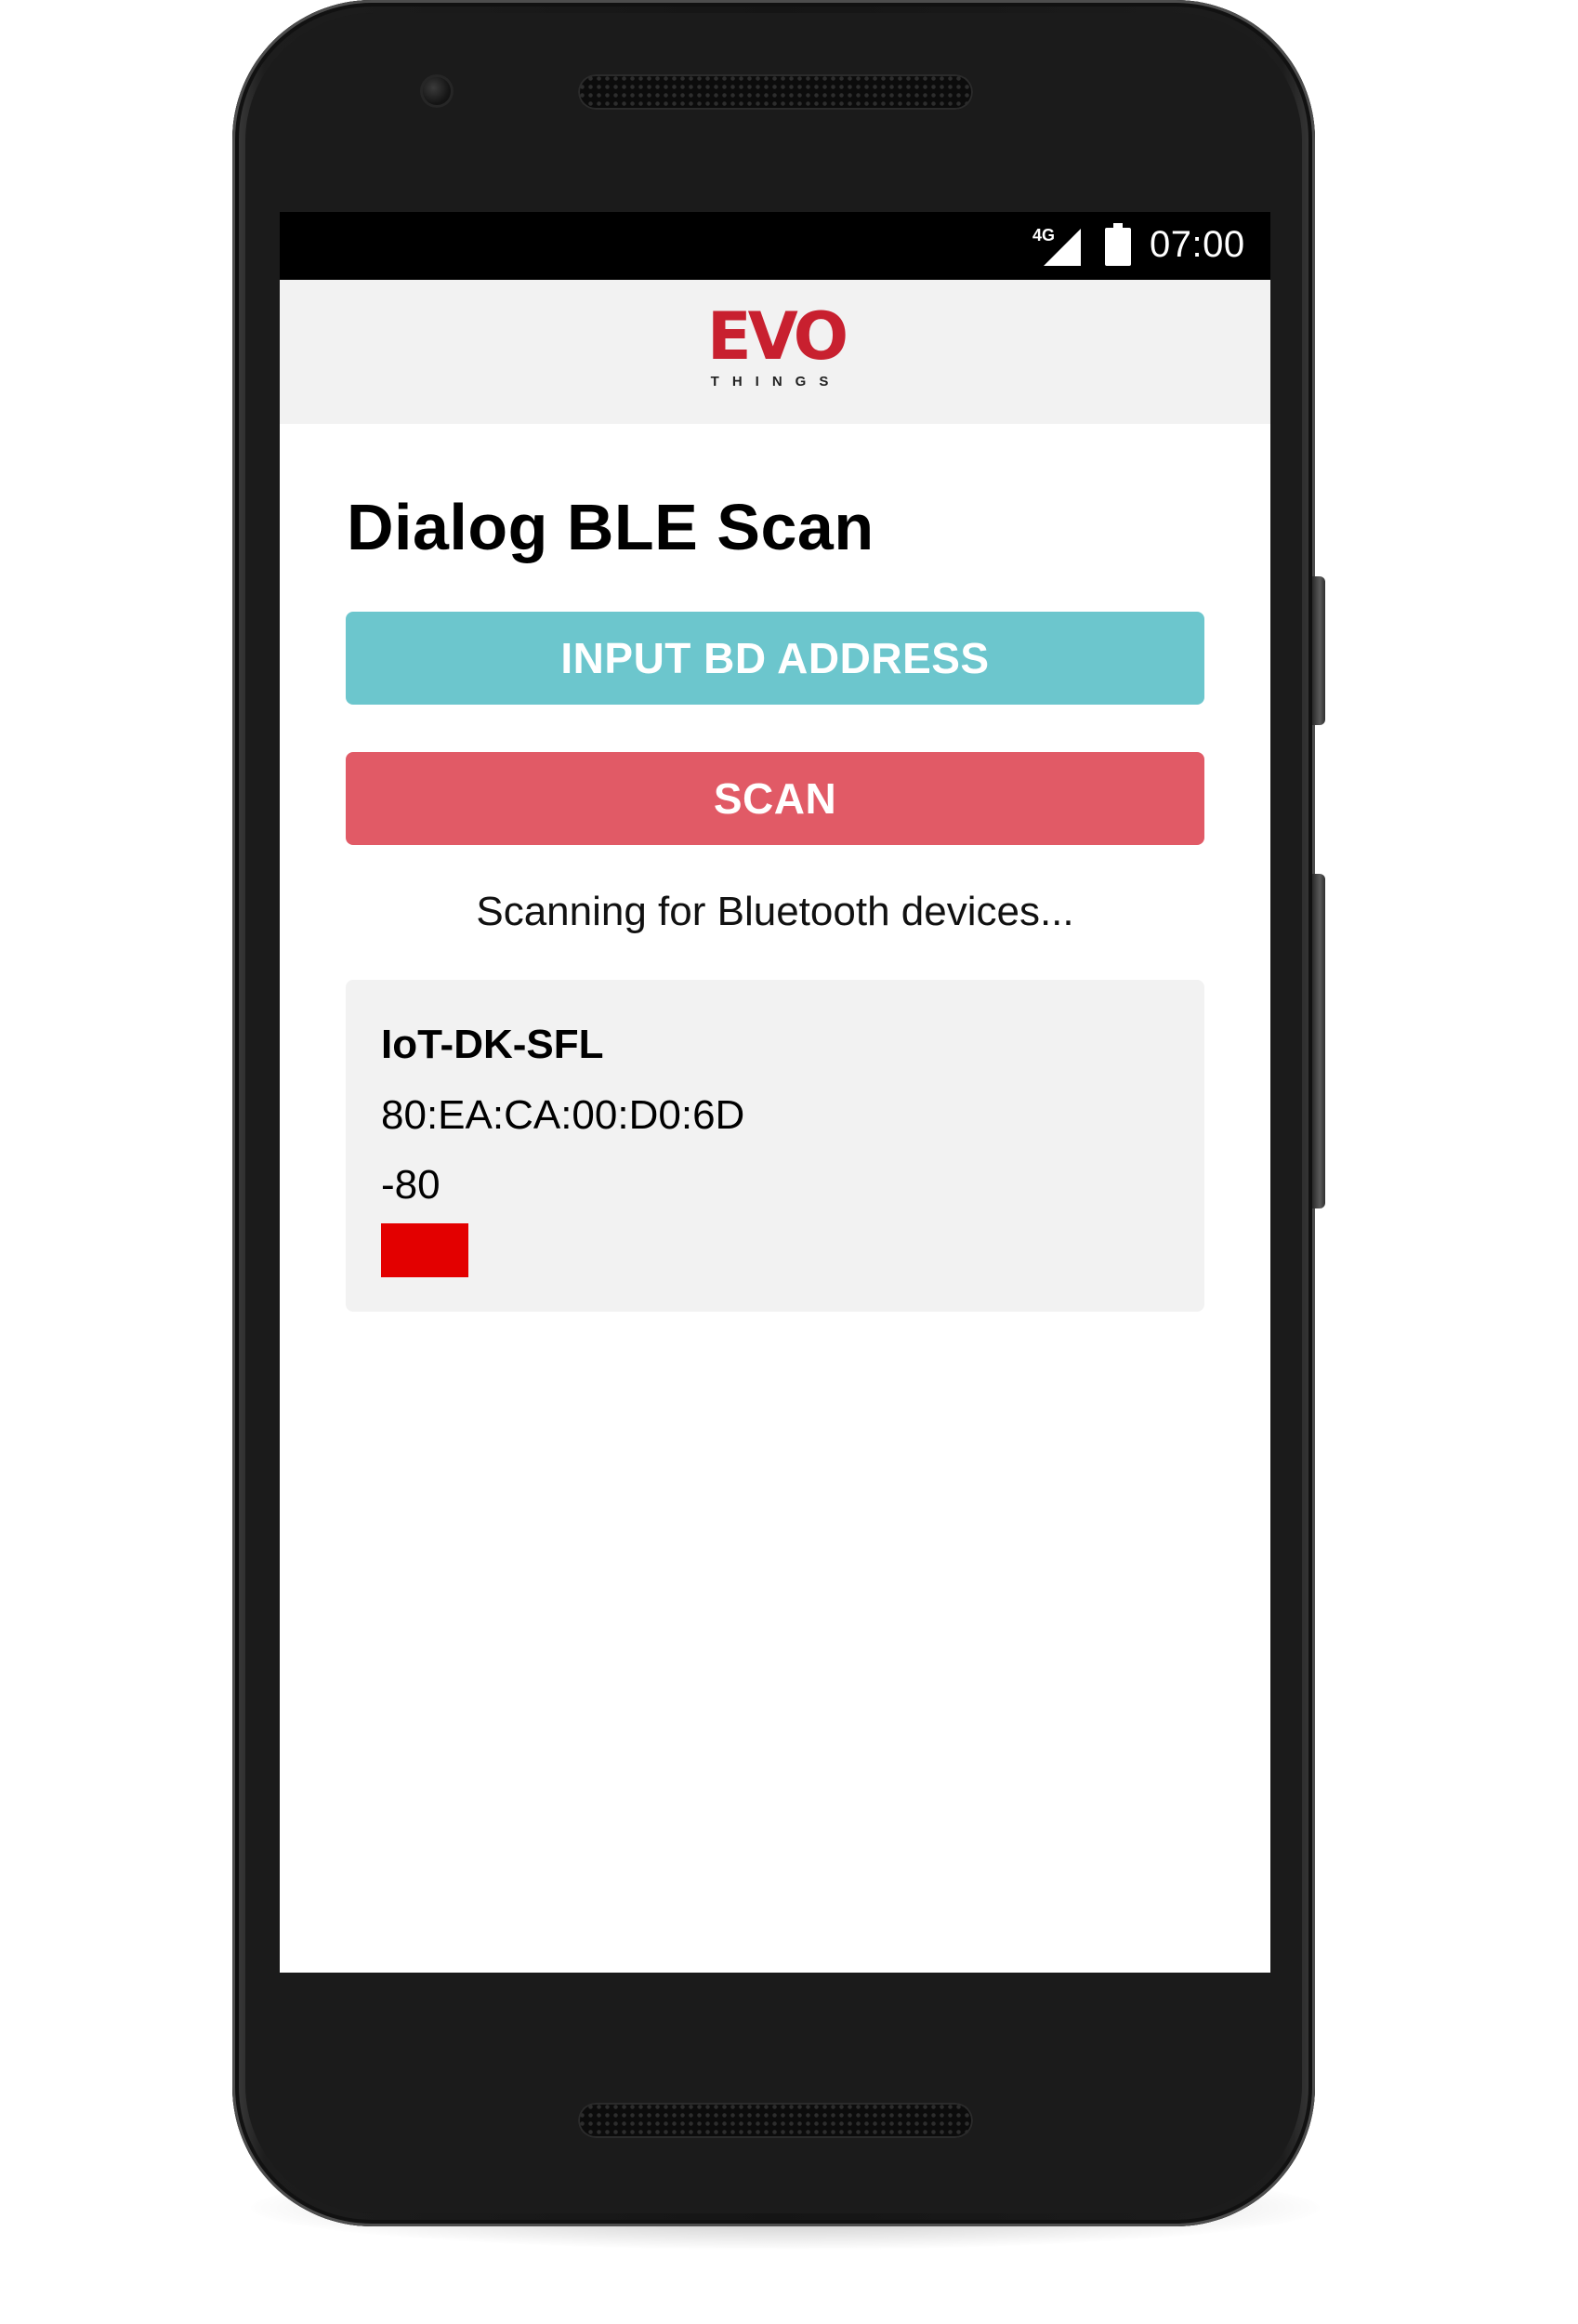 The image size is (1578, 2324). I want to click on logo-subtext: THINGS, so click(776, 382).